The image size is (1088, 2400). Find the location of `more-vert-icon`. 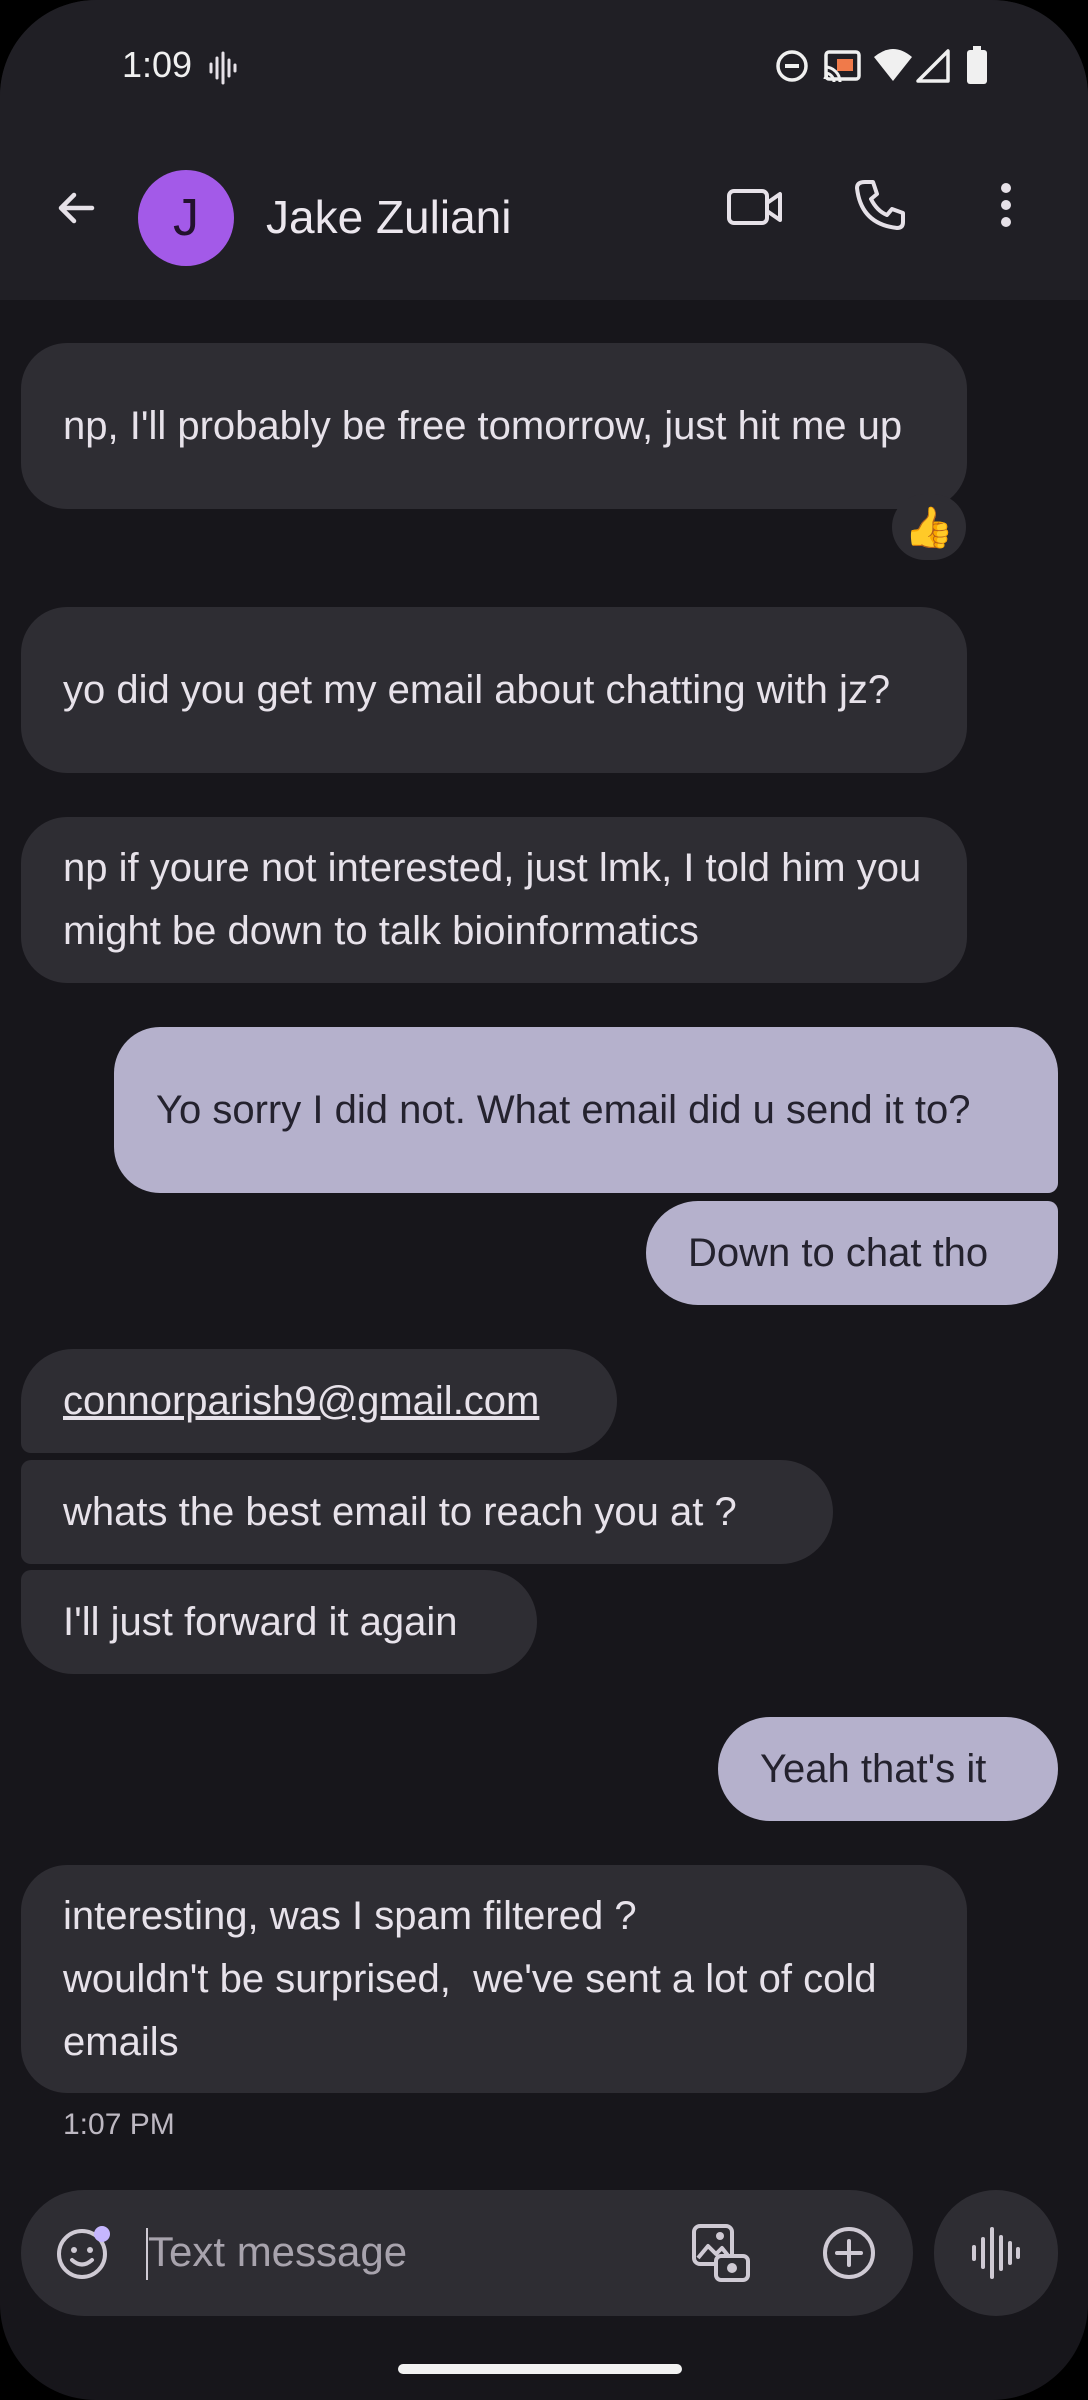

more-vert-icon is located at coordinates (1006, 205).